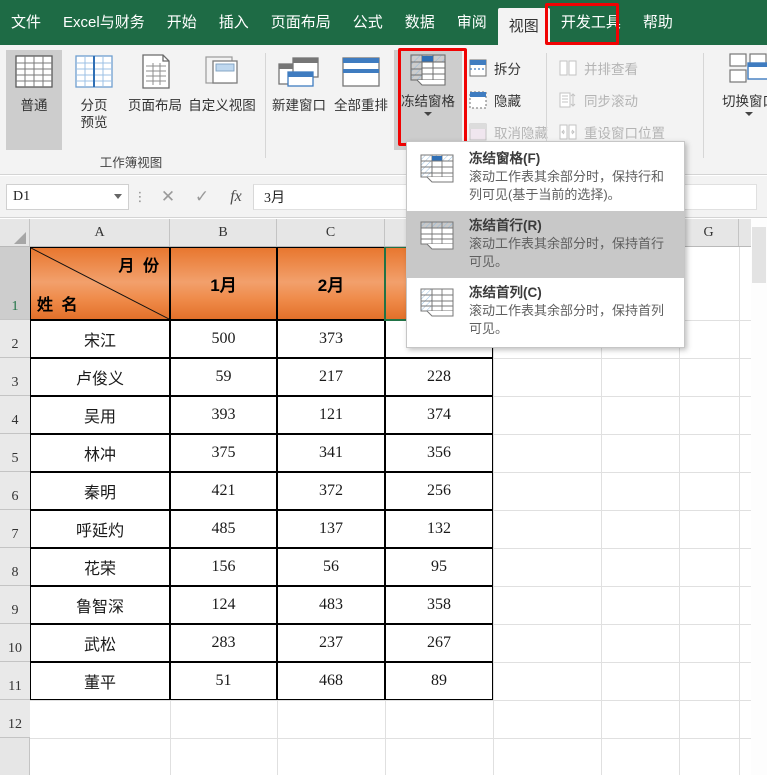 The width and height of the screenshot is (767, 775). I want to click on cell-c7-value: 137, so click(331, 529).